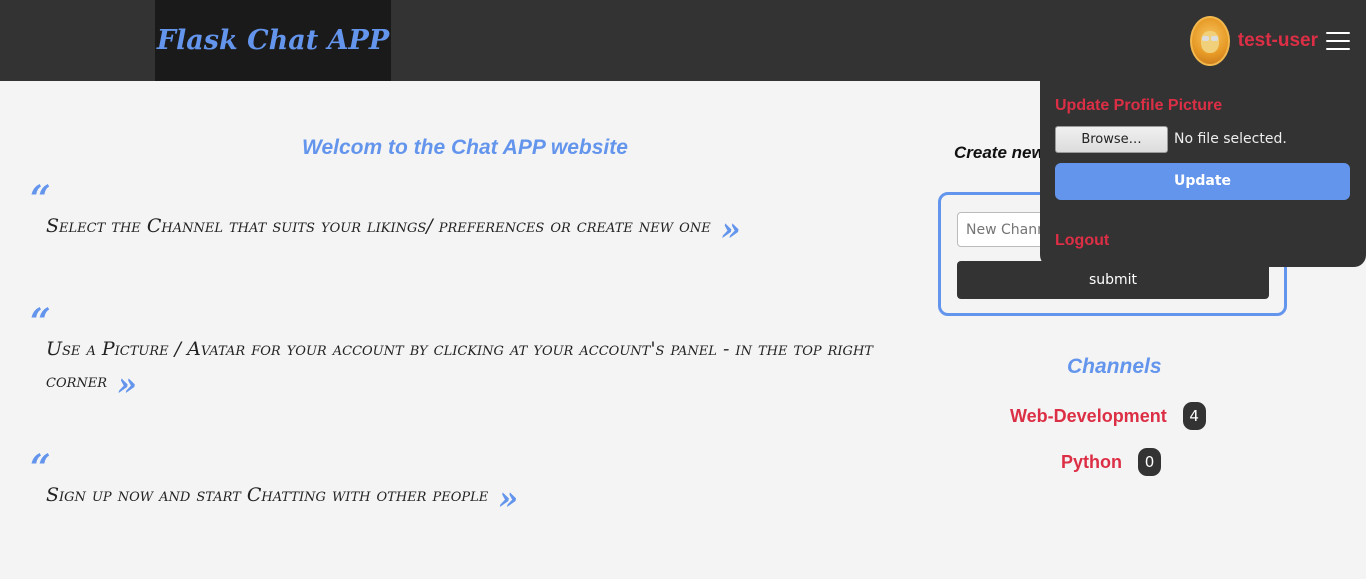 This screenshot has height=579, width=1366. What do you see at coordinates (683, 40) in the screenshot?
I see `navbar: Flask Chat APP test-user` at bounding box center [683, 40].